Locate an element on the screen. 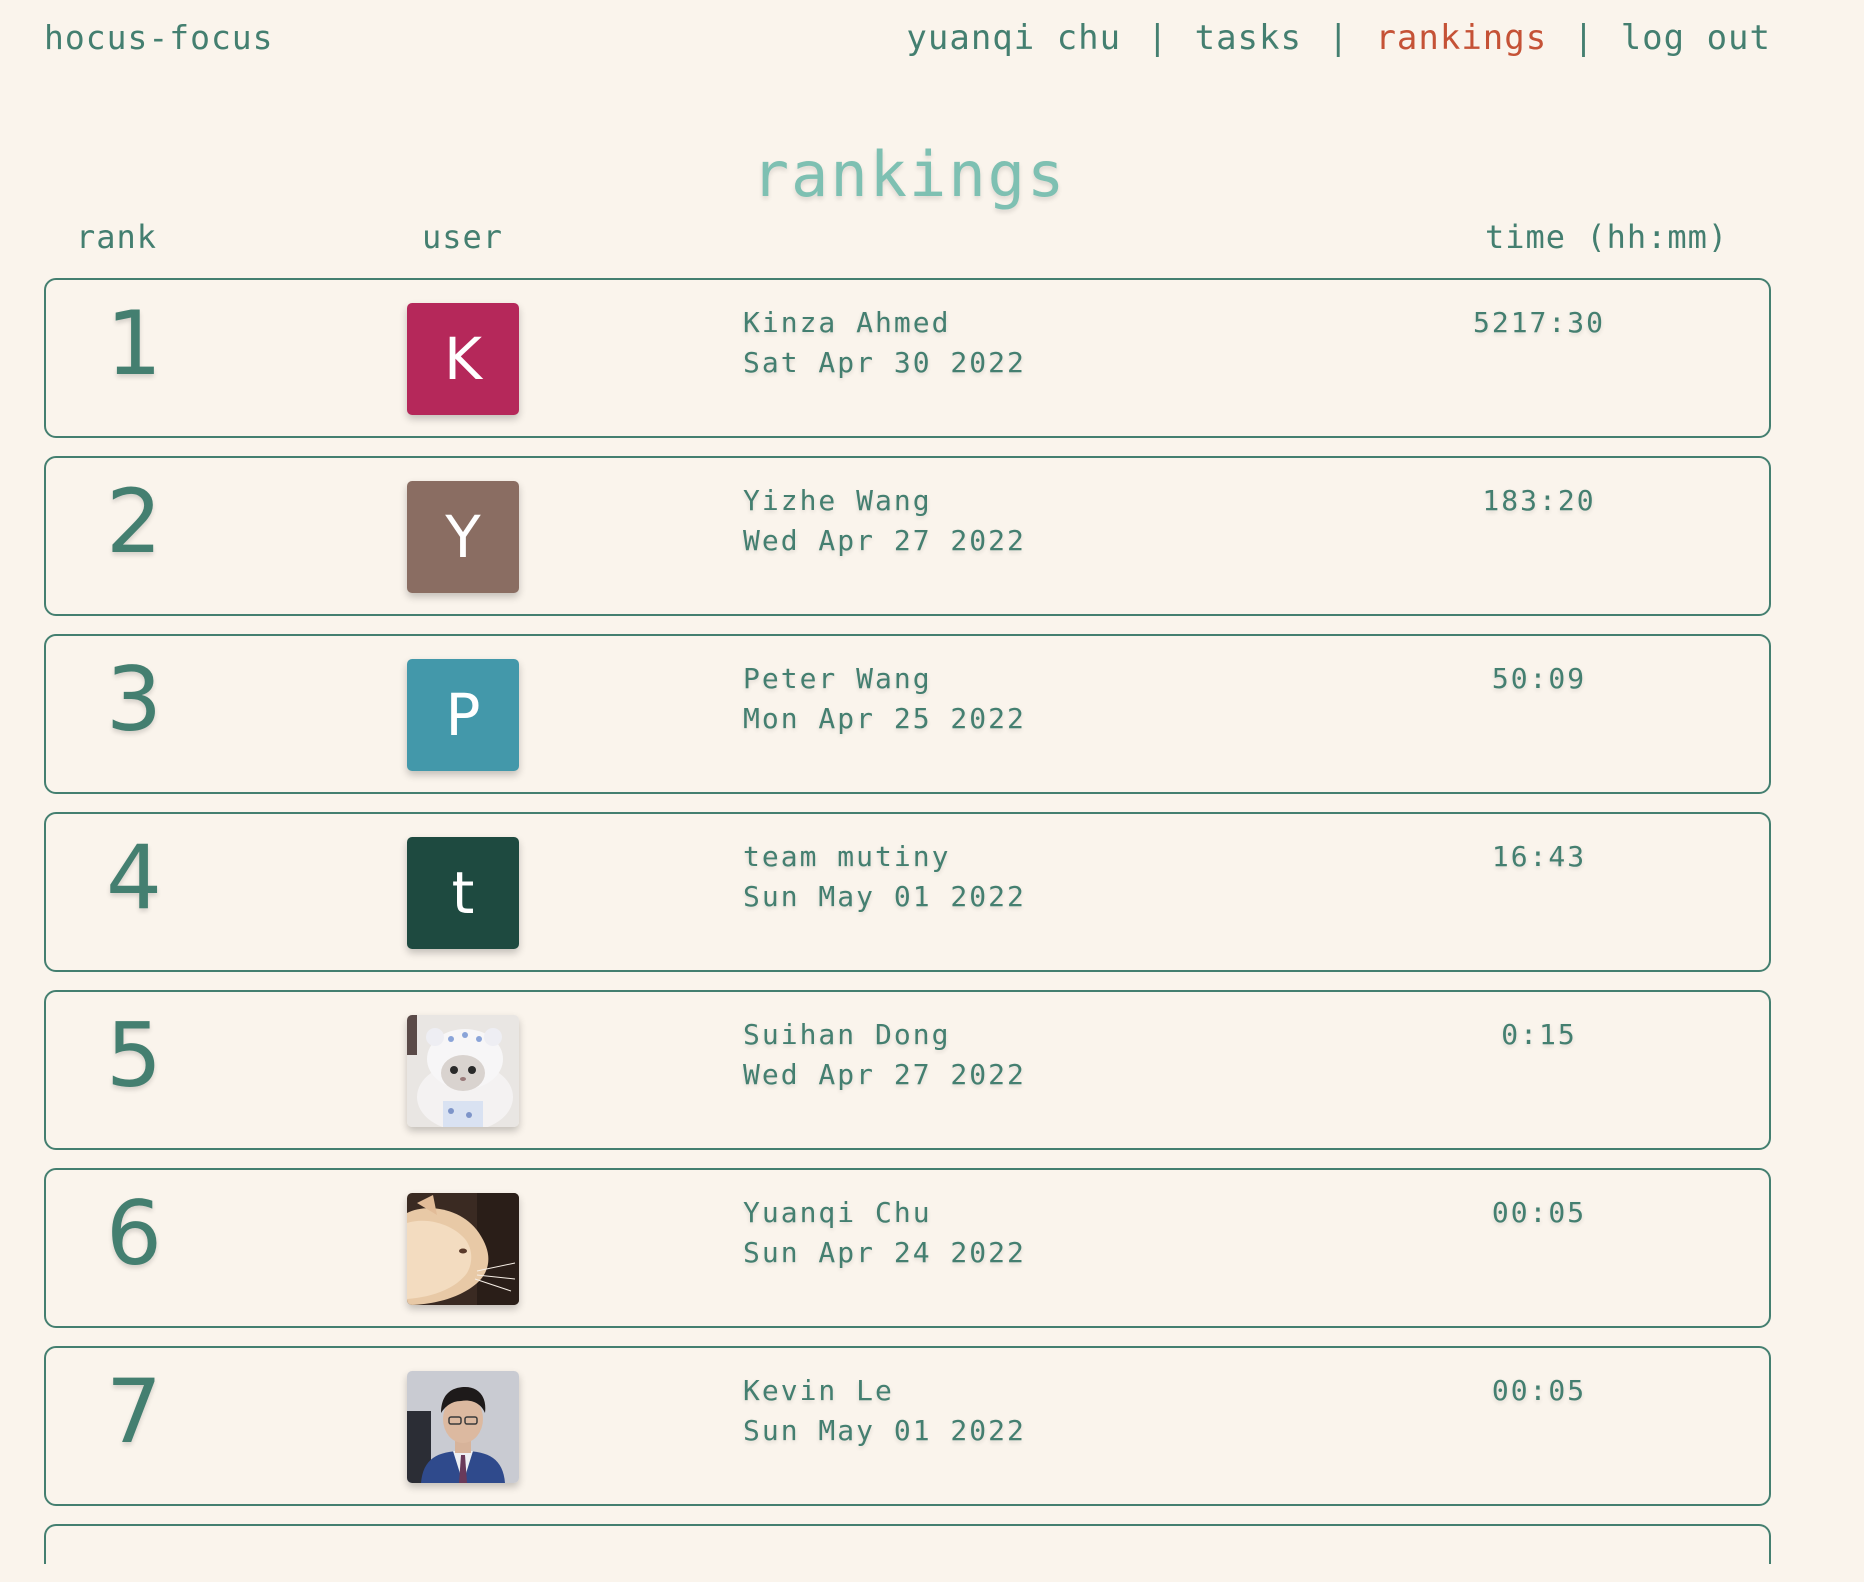  nav-links: yuanqi chu | tasks | rankings | log out is located at coordinates (1338, 38).